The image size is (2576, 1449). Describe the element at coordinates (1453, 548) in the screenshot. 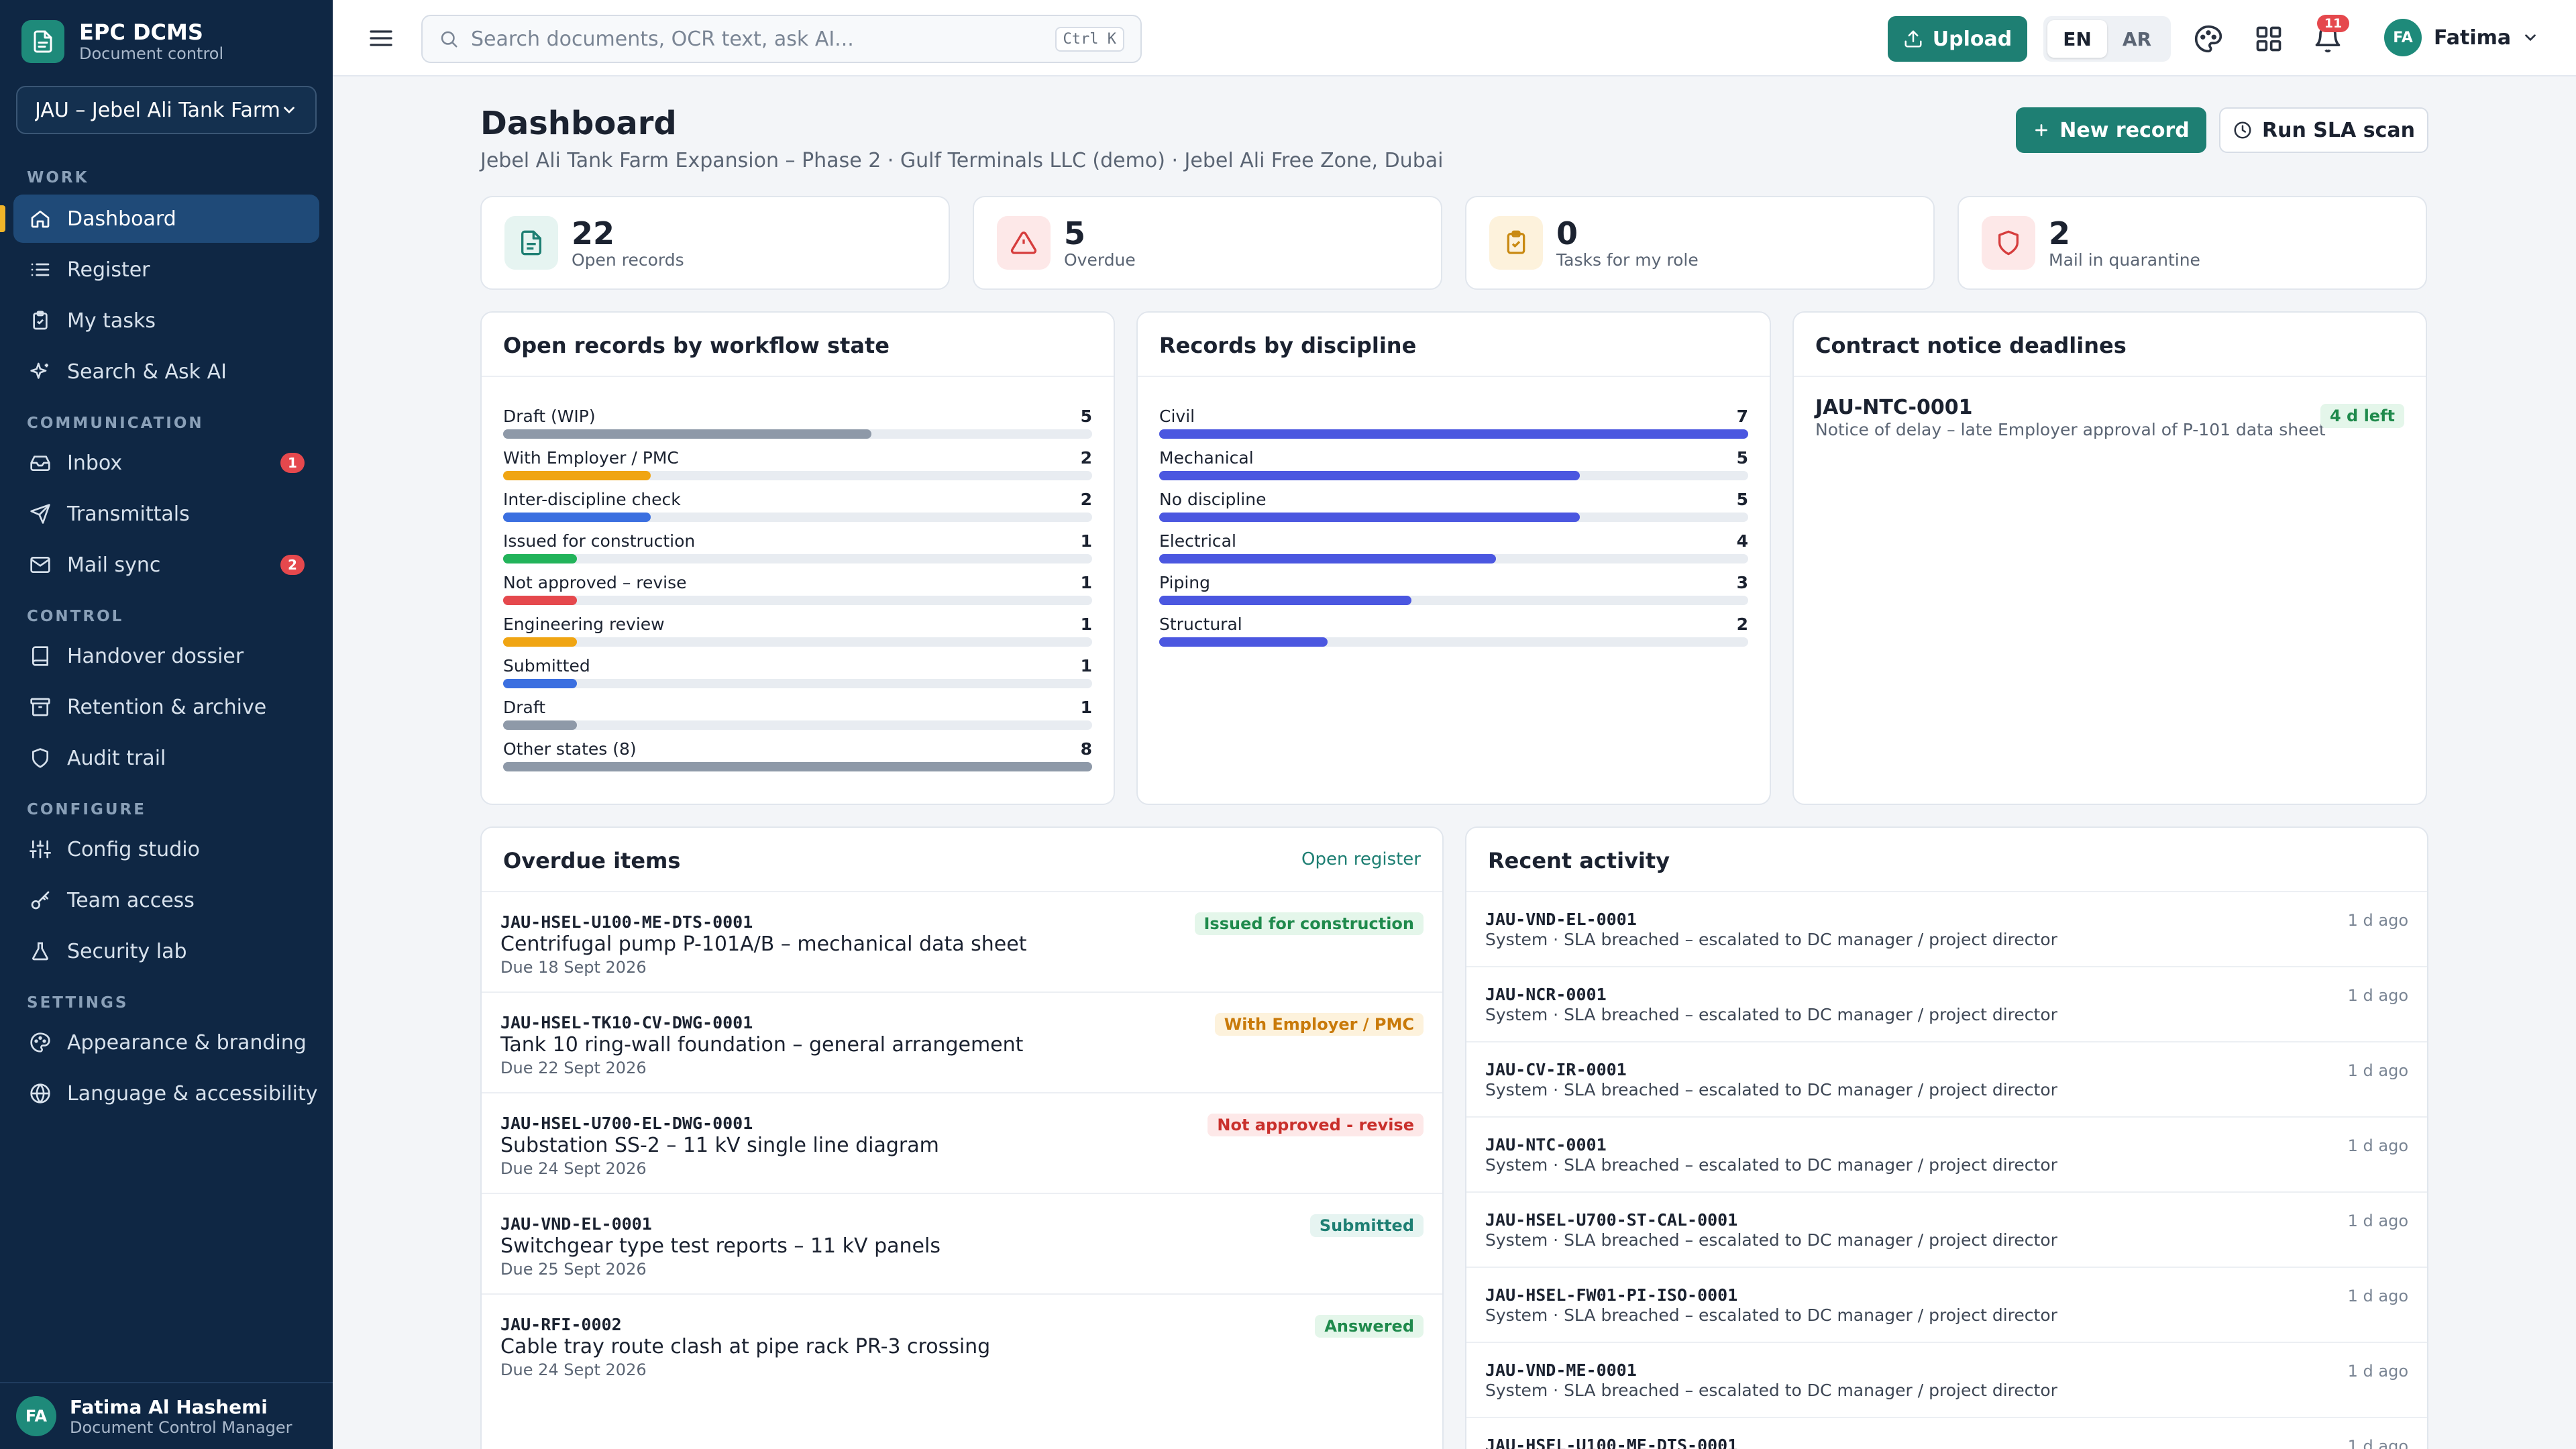

I see `discipline-row: Electrical 4` at that location.